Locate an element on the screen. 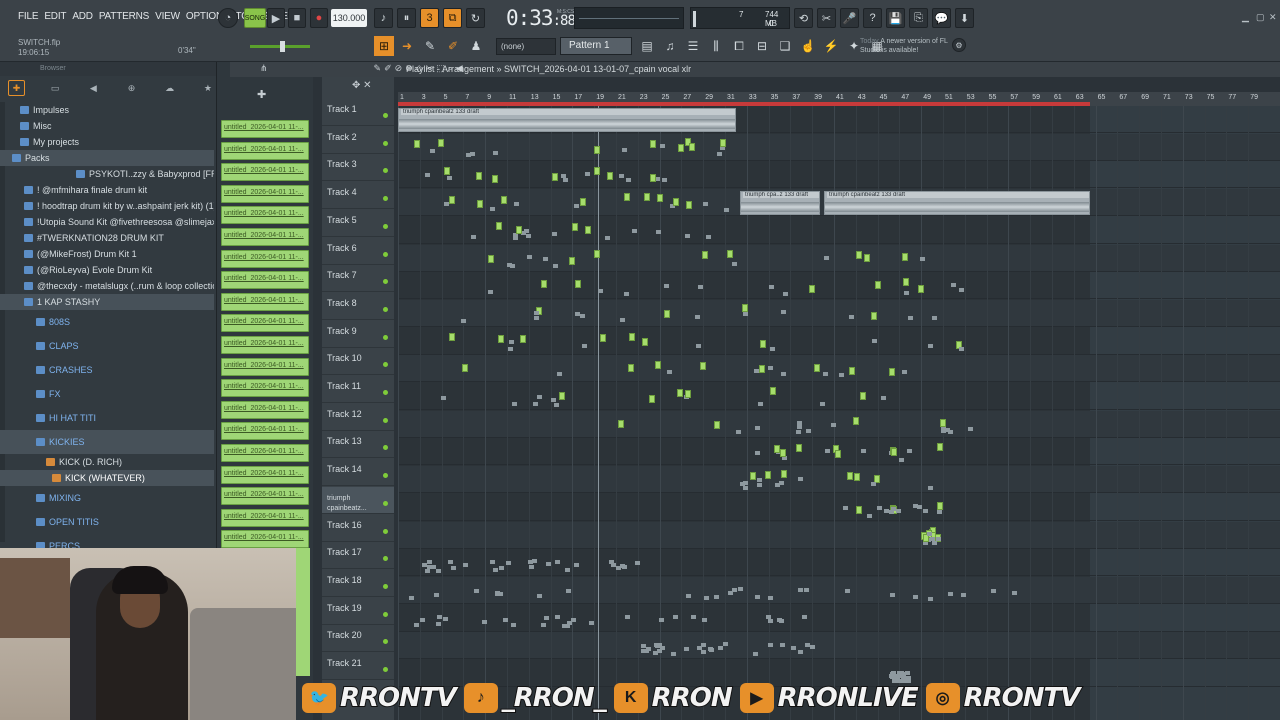 The width and height of the screenshot is (1280, 720). touch-icon: ☝ is located at coordinates (808, 46).